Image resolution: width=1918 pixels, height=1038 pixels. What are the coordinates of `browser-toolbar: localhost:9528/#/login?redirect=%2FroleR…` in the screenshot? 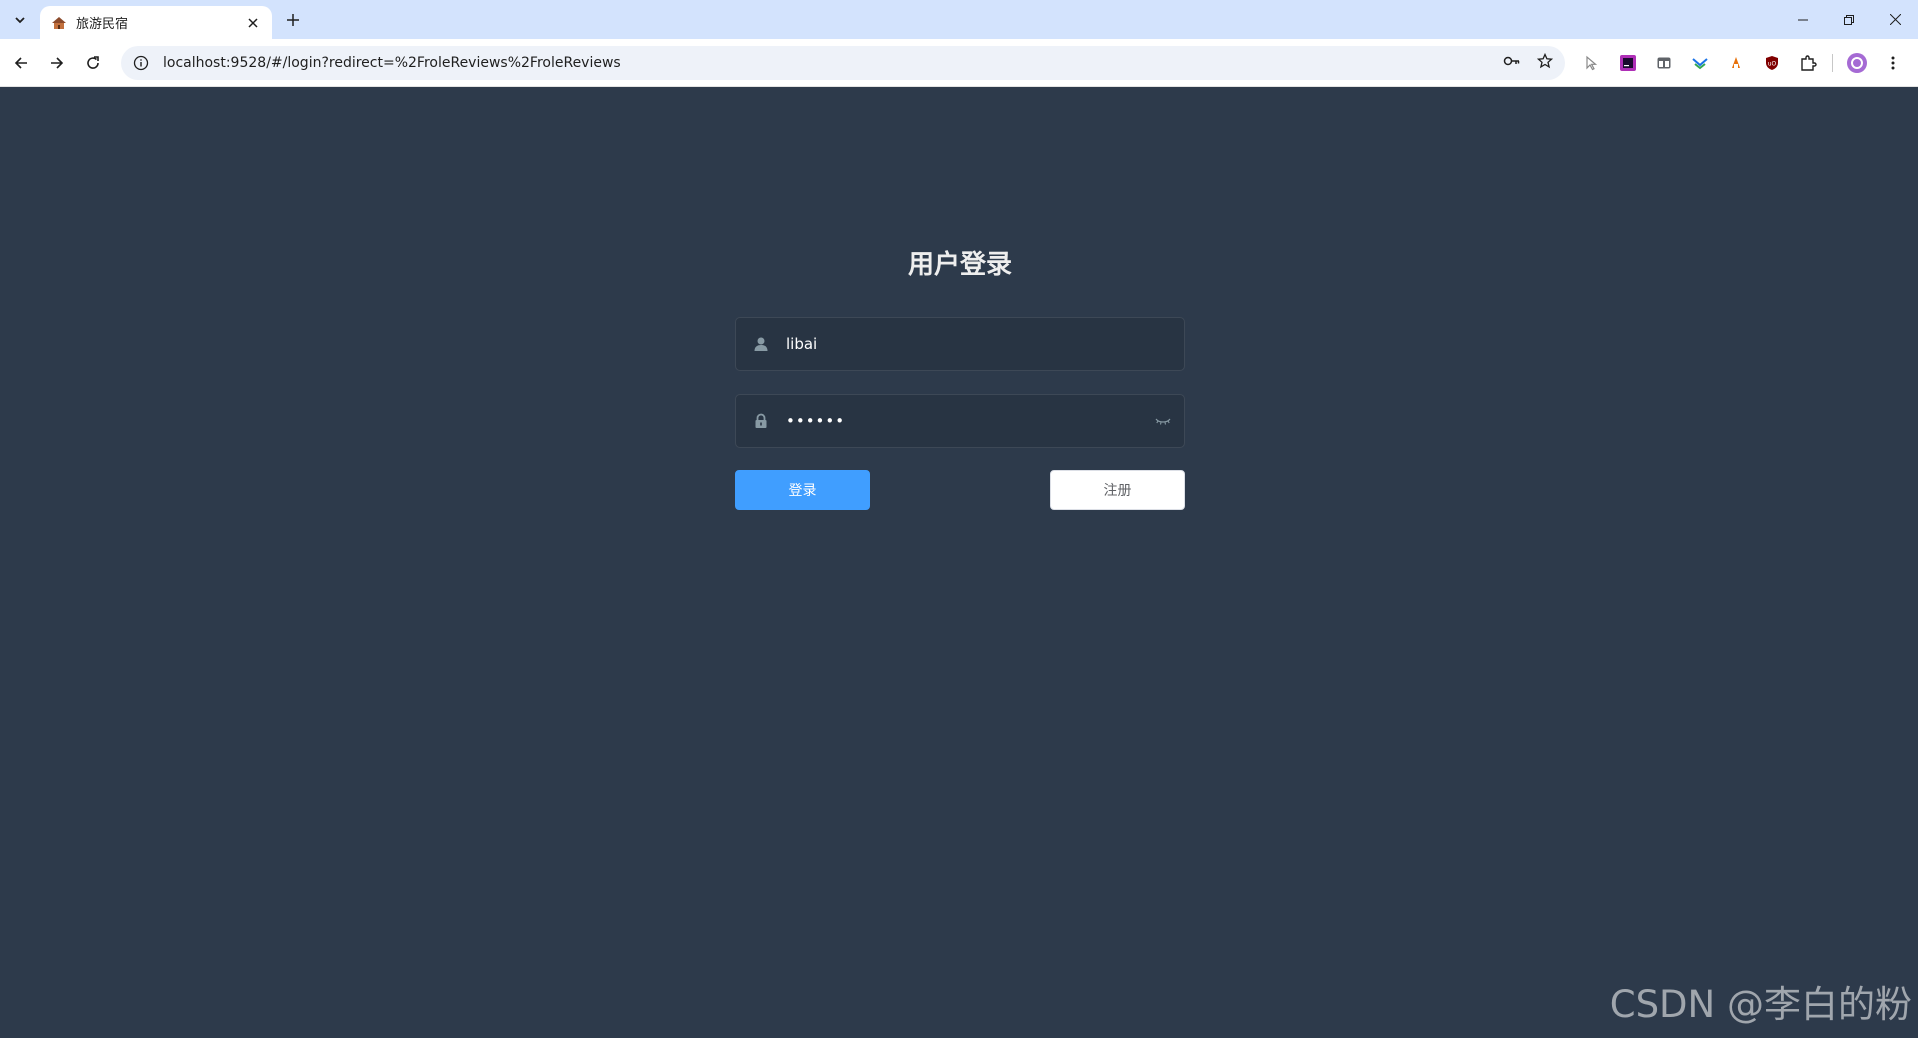 It's located at (959, 63).